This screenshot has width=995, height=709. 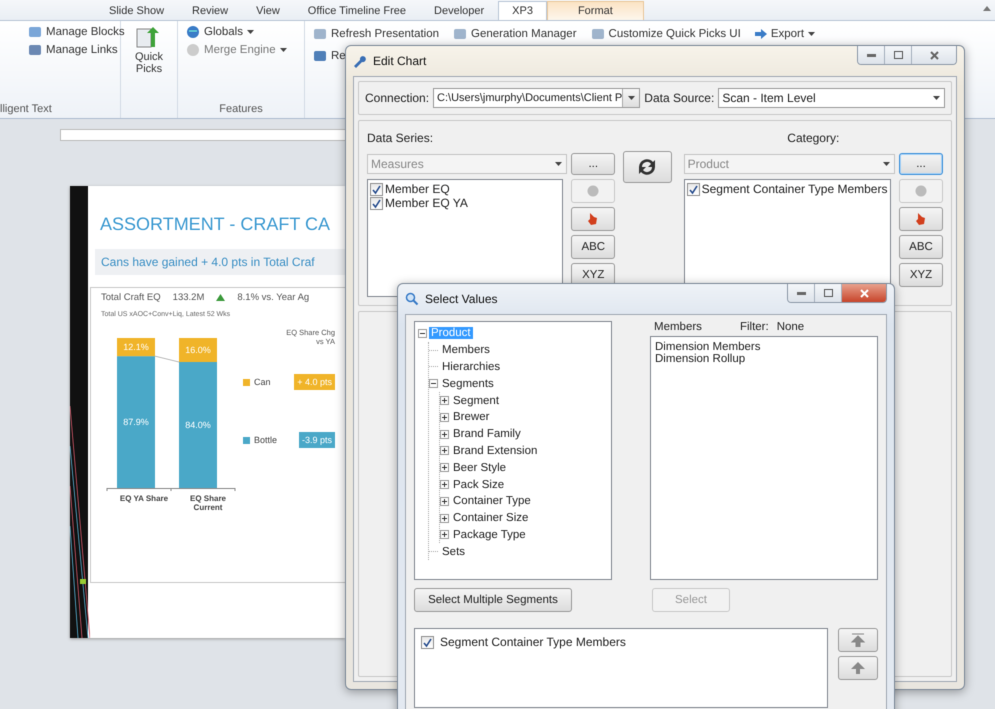 What do you see at coordinates (76, 32) in the screenshot?
I see `ribbon-button: Manage Blocks` at bounding box center [76, 32].